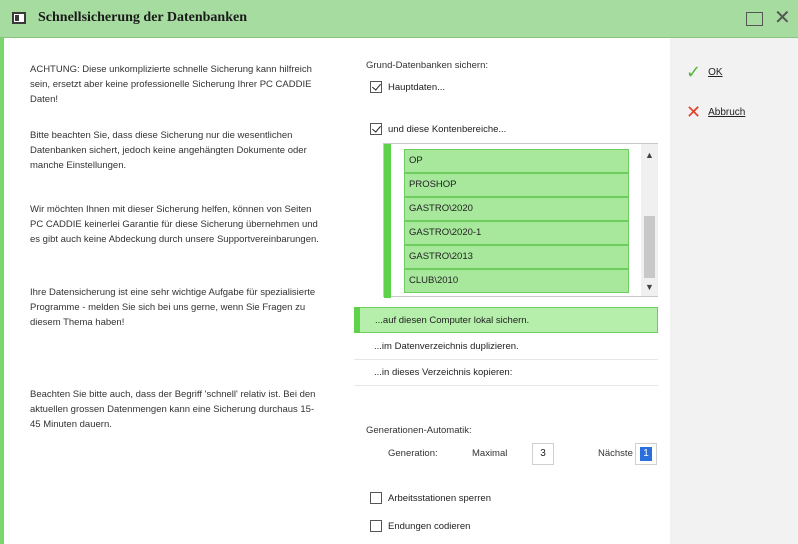  What do you see at coordinates (357, 320) in the screenshot?
I see `dest-selection-marker` at bounding box center [357, 320].